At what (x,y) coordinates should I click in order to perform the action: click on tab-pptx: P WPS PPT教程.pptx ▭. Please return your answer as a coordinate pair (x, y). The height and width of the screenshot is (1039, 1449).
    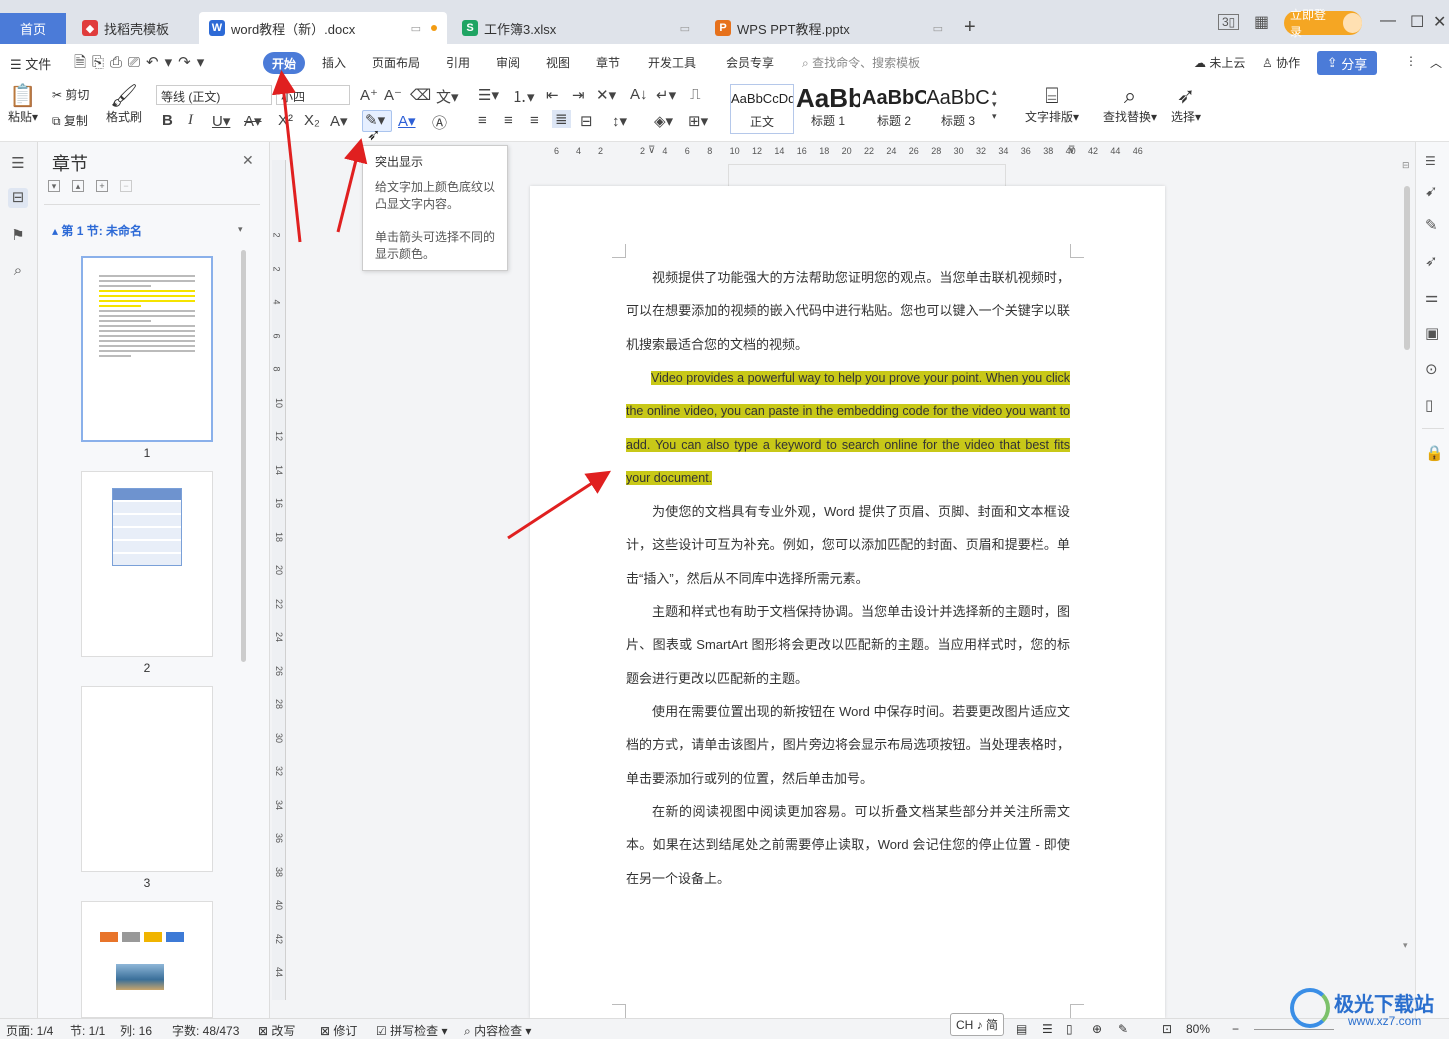
    Looking at the image, I should click on (829, 28).